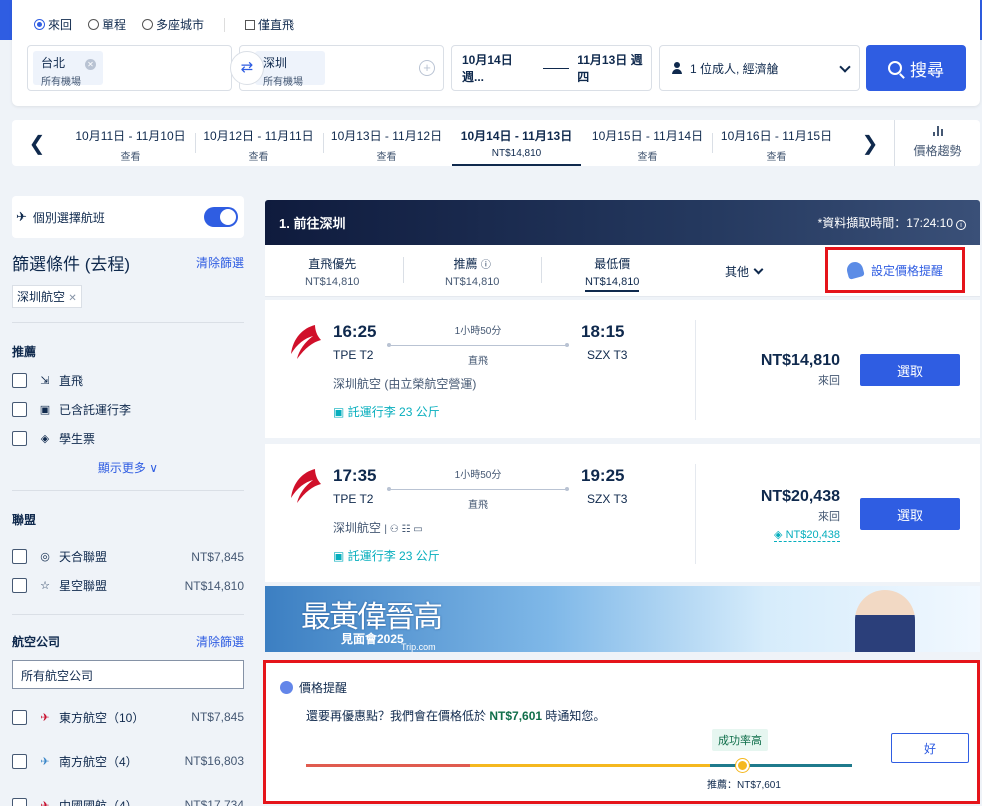 This screenshot has width=982, height=806. I want to click on separate-booking-toggle, so click(221, 217).